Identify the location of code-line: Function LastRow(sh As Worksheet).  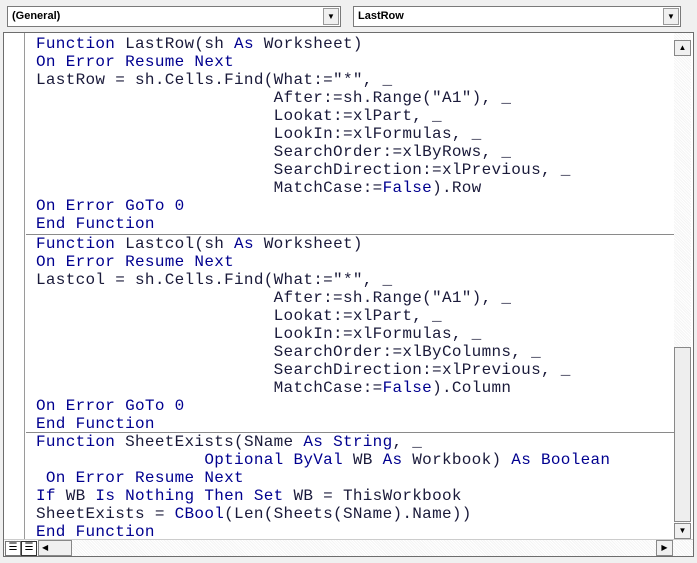
(199, 44).